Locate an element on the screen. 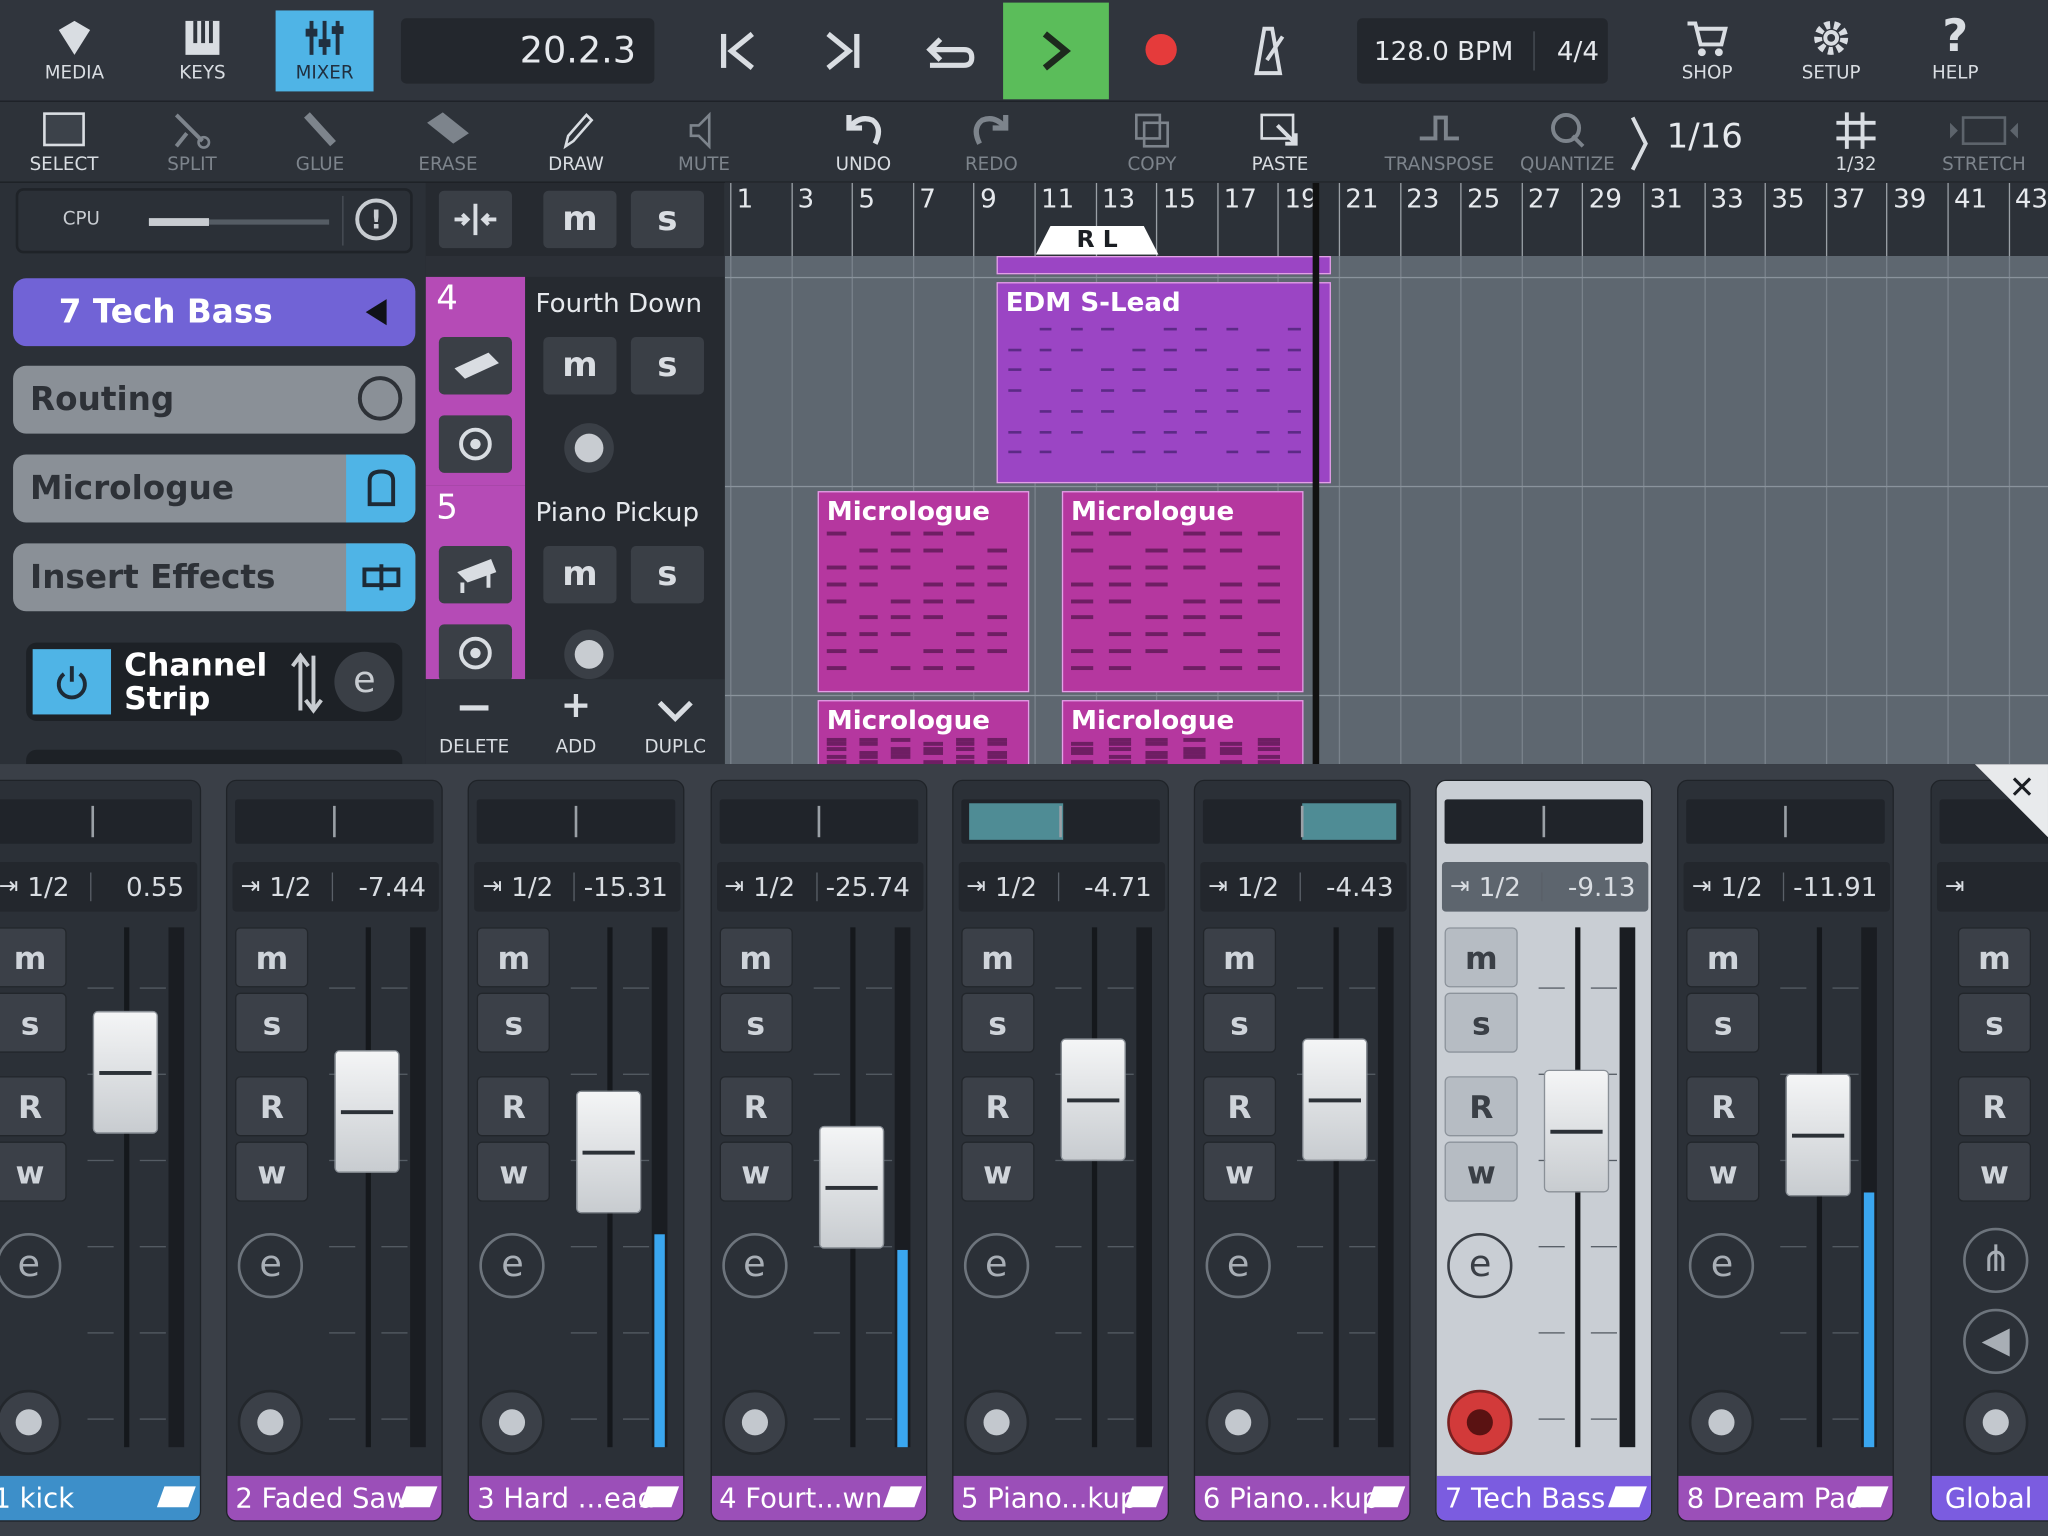 The height and width of the screenshot is (1536, 2048). mixer-channel-4: ⇥ 1/2 -25.74 msRwe 4 Fourt...wn is located at coordinates (818, 1150).